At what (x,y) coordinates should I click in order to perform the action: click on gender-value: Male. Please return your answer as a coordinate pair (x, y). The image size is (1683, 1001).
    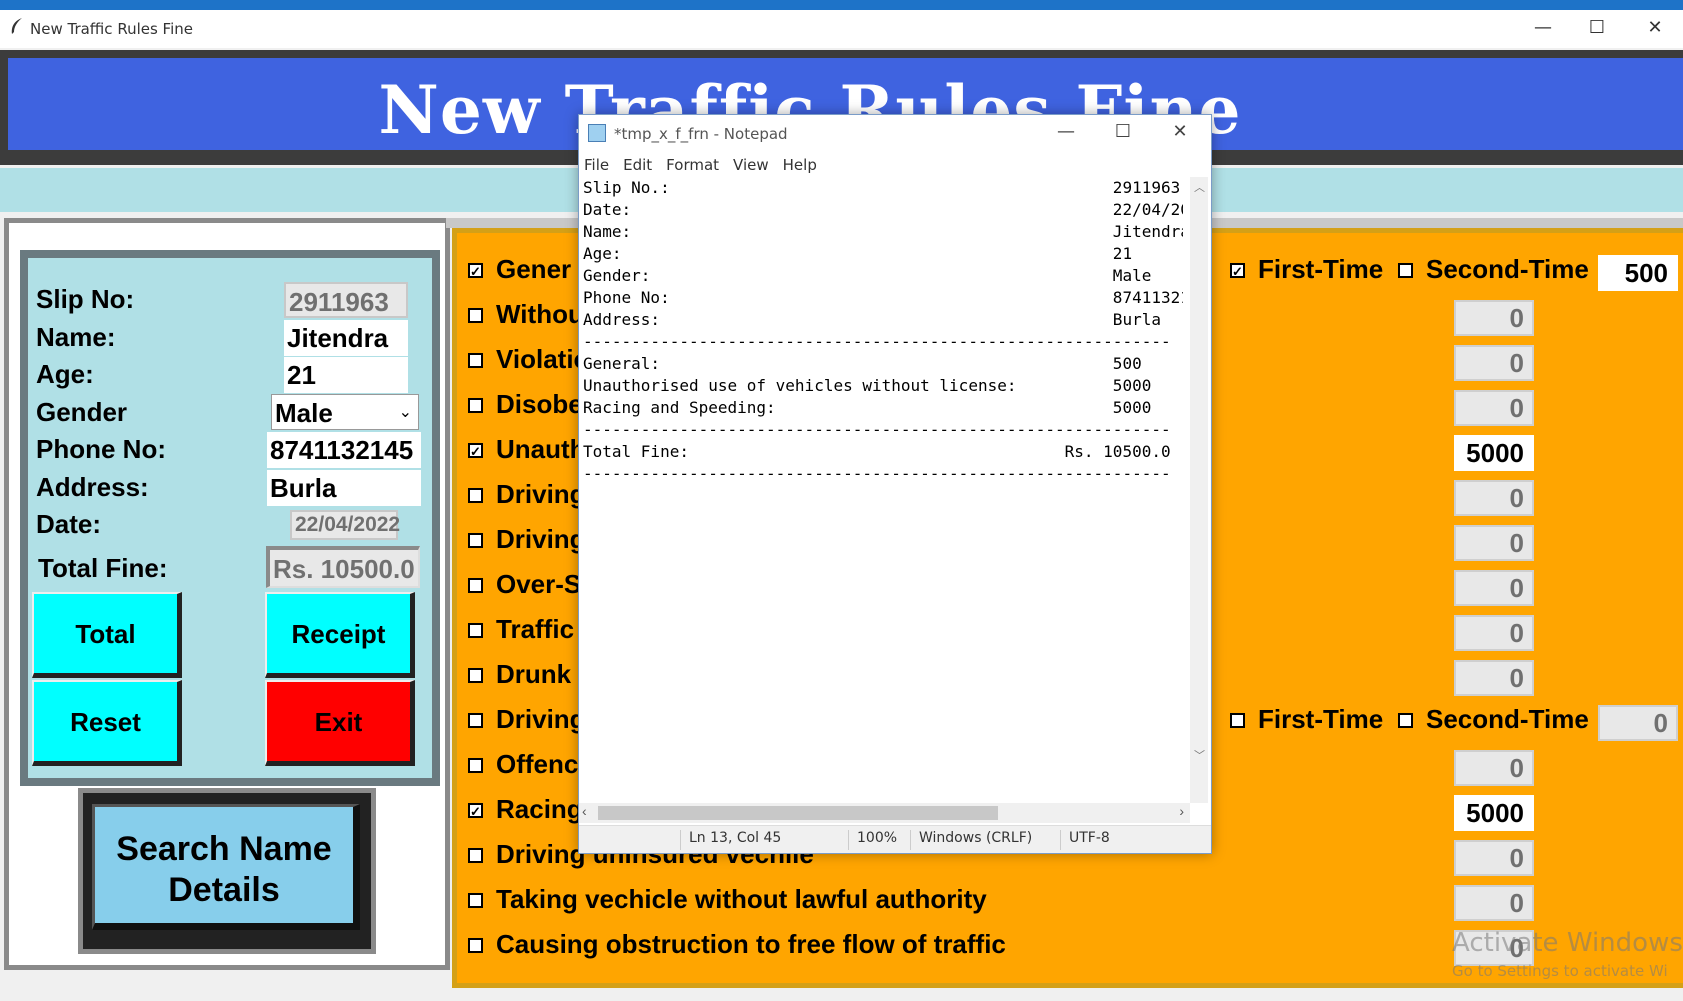
    Looking at the image, I should click on (304, 413).